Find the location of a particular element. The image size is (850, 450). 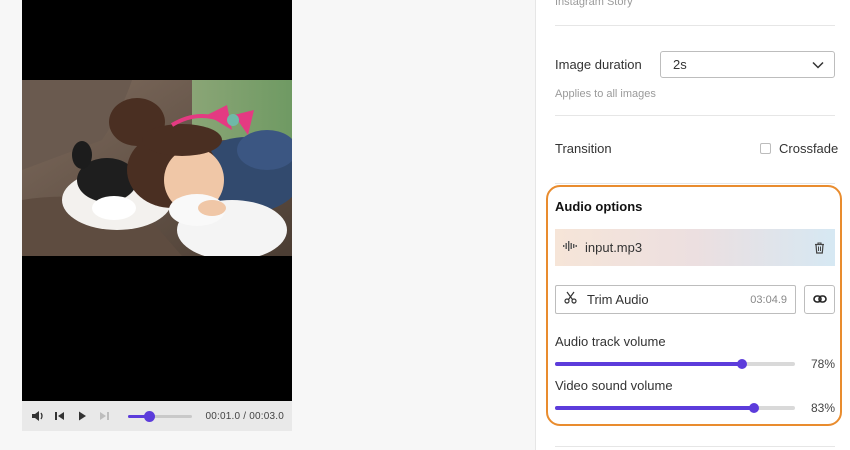

video-sound-volume-value: 83% is located at coordinates (822, 408).